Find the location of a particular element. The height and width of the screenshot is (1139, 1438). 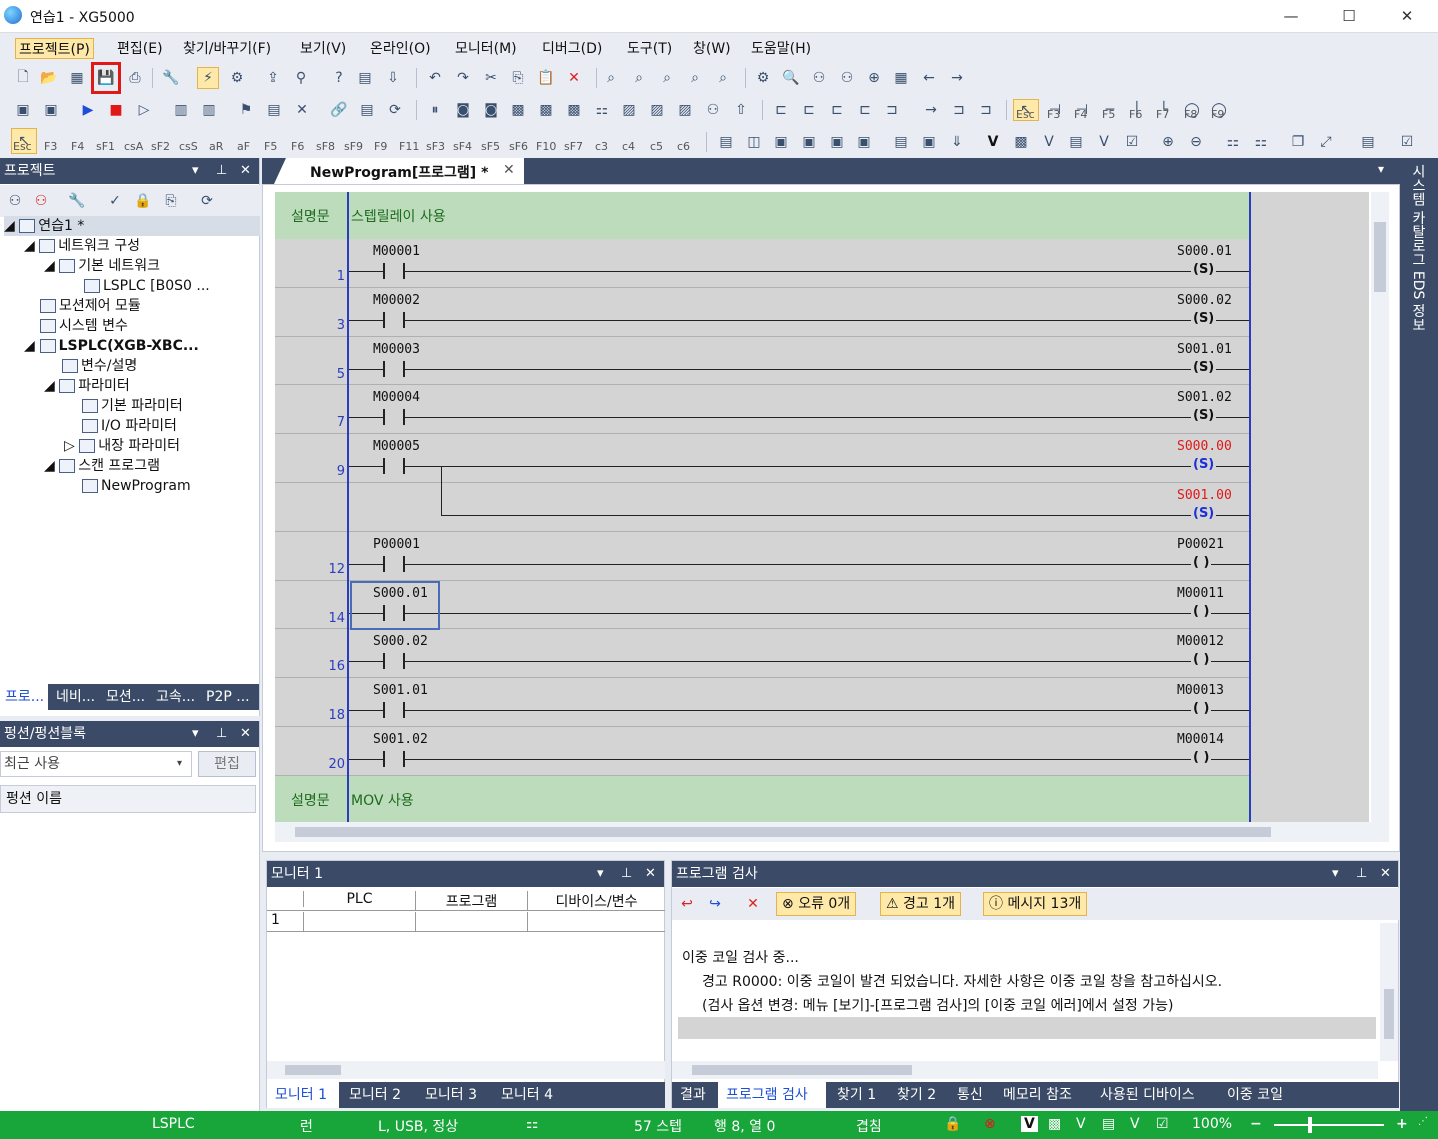

zoom-plus-button: + is located at coordinates (1402, 1124).